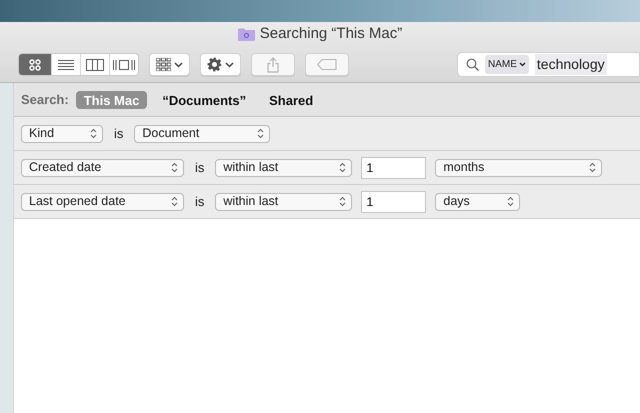 The height and width of the screenshot is (413, 640). What do you see at coordinates (163, 64) in the screenshot?
I see `arrange-icon` at bounding box center [163, 64].